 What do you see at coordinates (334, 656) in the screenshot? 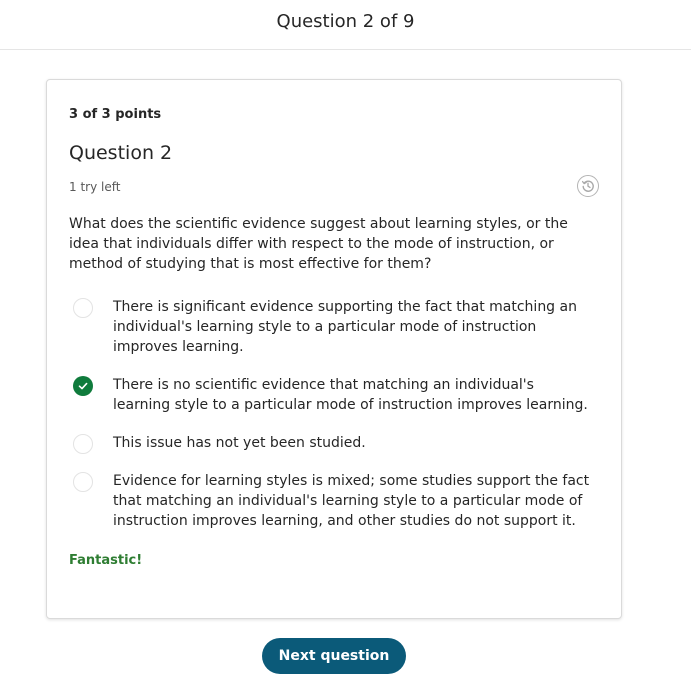
I see `next-question-button: Next question` at bounding box center [334, 656].